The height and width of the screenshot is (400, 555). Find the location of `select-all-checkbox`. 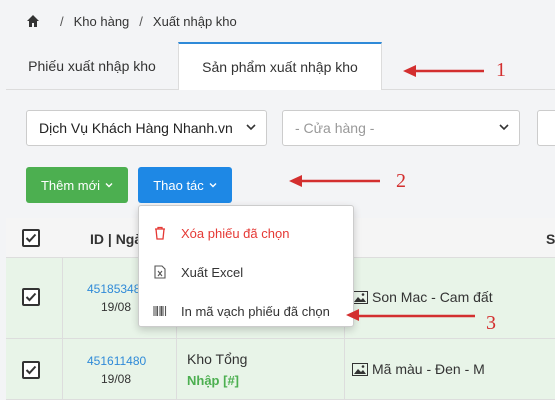

select-all-checkbox is located at coordinates (31, 238).